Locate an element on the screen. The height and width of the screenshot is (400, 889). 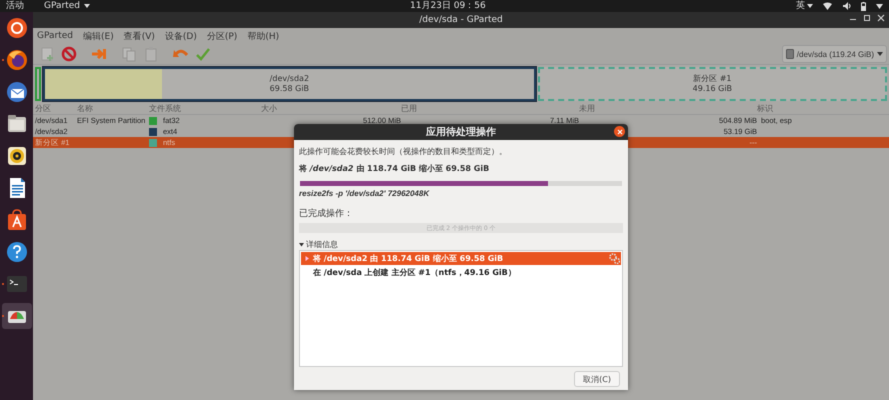
device-selector: /dev/sda (119.24 GiB) is located at coordinates (834, 54).